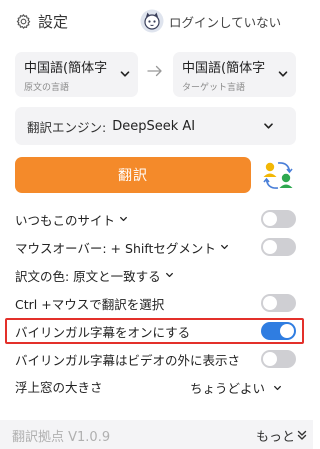  I want to click on swap-users-icon, so click(278, 175).